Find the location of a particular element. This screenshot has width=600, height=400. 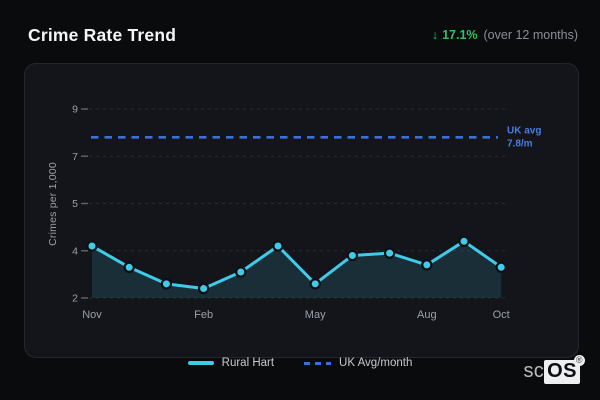

legend-item-uk-avg: UK Avg/month is located at coordinates (358, 363).